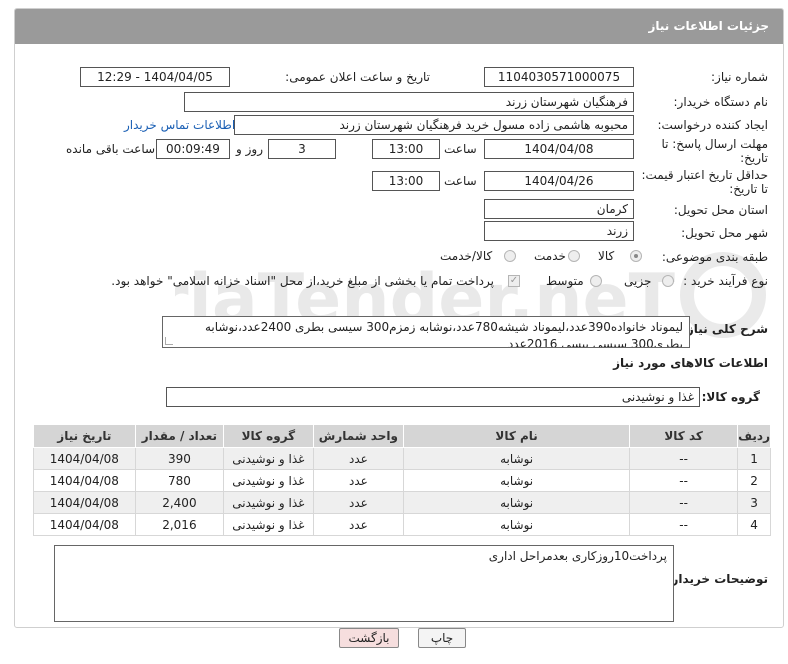 This screenshot has width=788, height=664. What do you see at coordinates (596, 281) in the screenshot?
I see `process-medium-radio` at bounding box center [596, 281].